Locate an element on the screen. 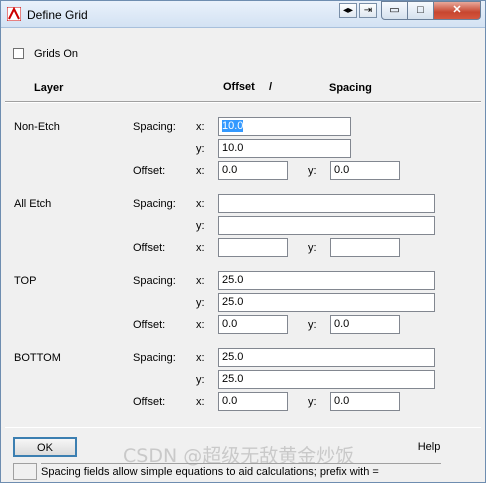  top-spacing-x-input: 25.0 is located at coordinates (326, 280).